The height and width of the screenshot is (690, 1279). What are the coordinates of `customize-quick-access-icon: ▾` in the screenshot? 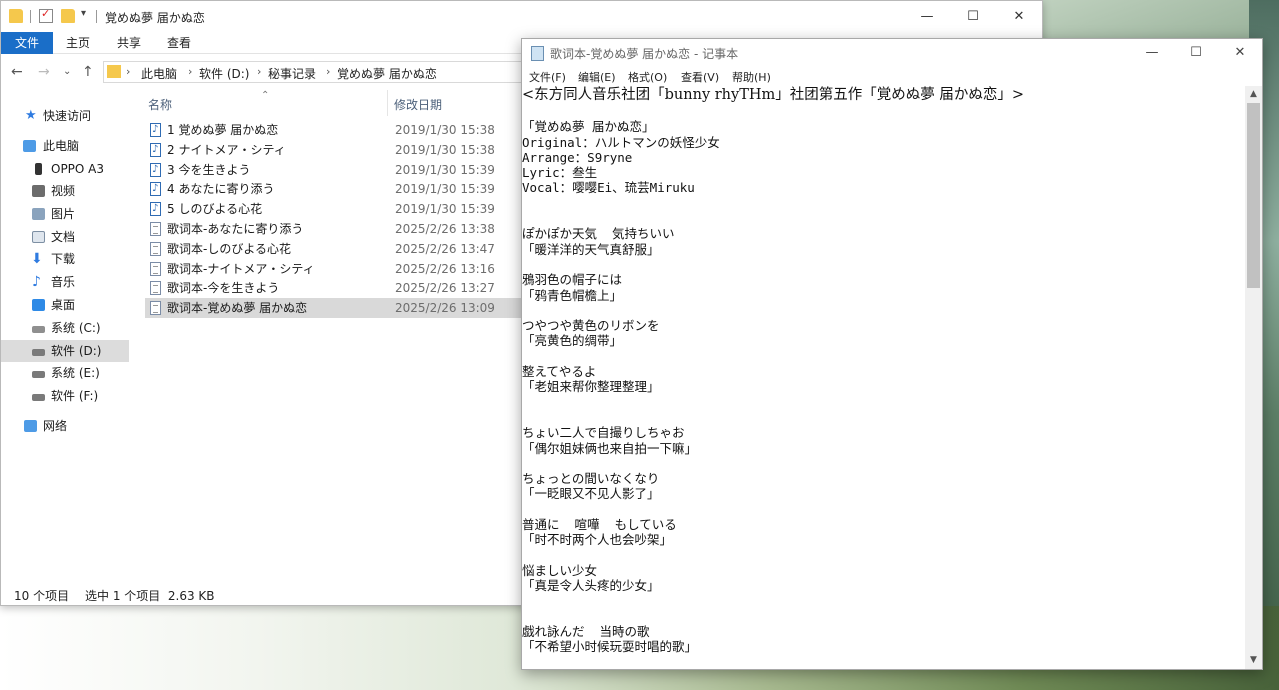 It's located at (83, 13).